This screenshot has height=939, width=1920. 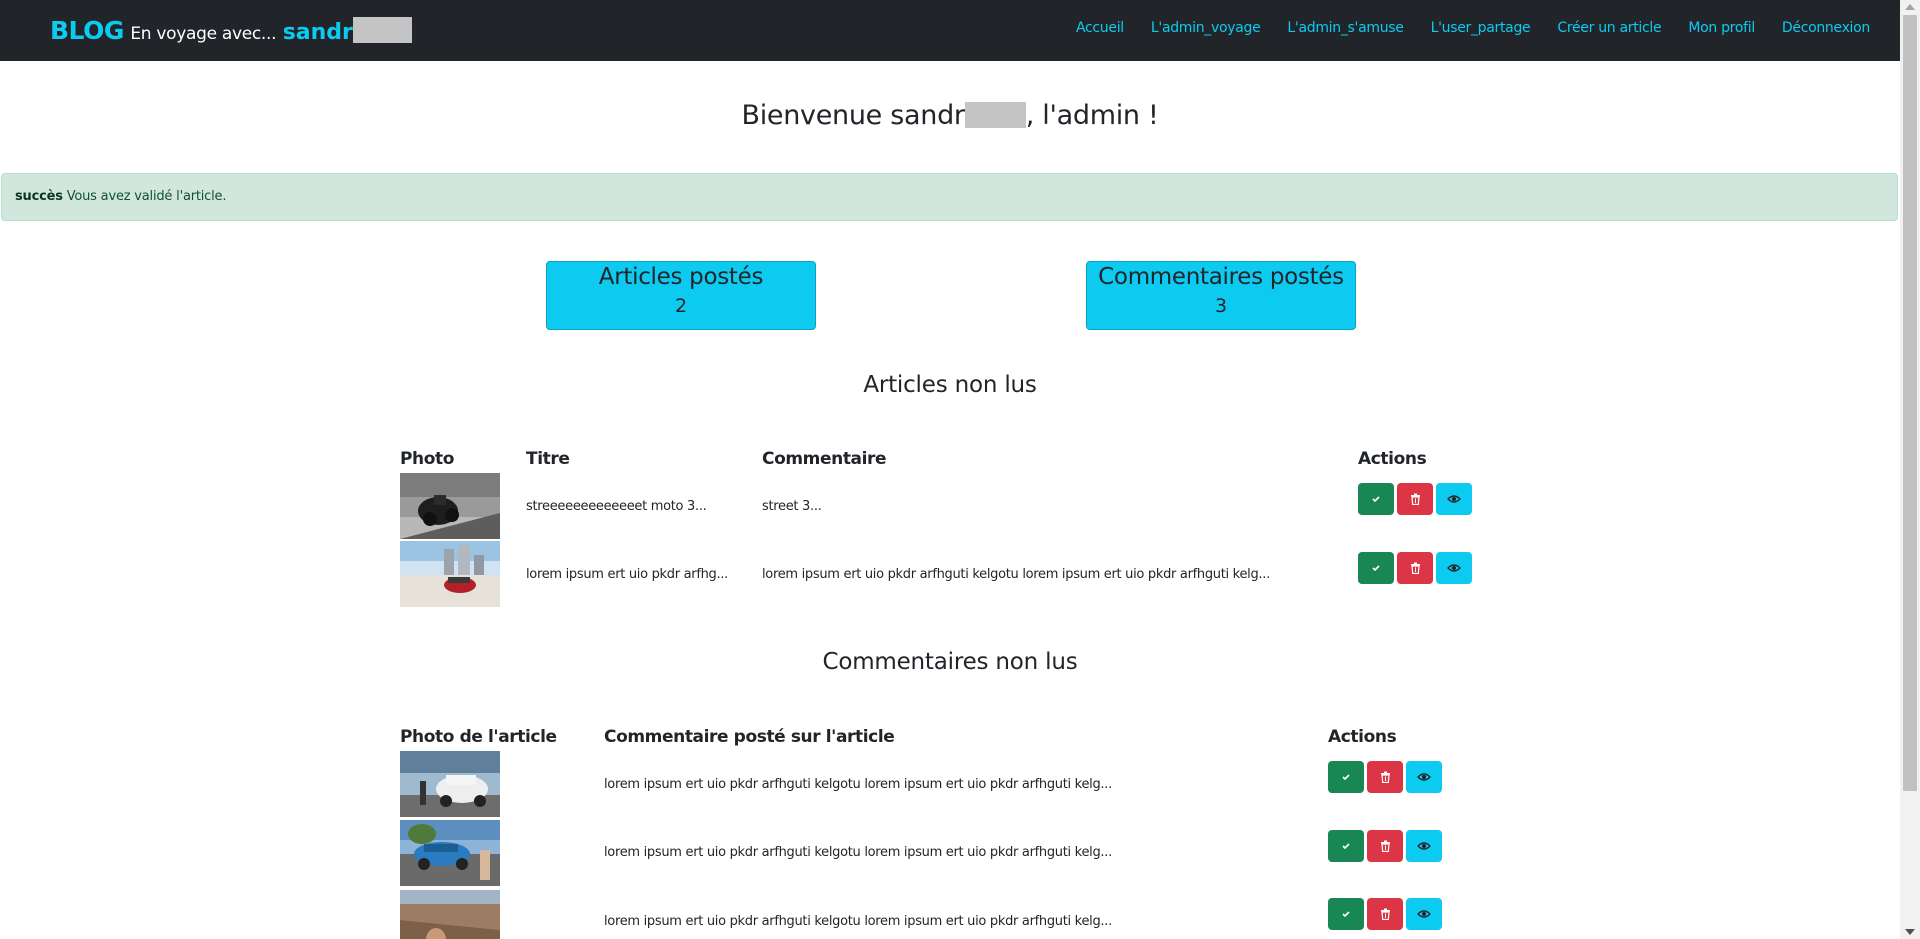 What do you see at coordinates (1221, 306) in the screenshot?
I see `stat-value: 3` at bounding box center [1221, 306].